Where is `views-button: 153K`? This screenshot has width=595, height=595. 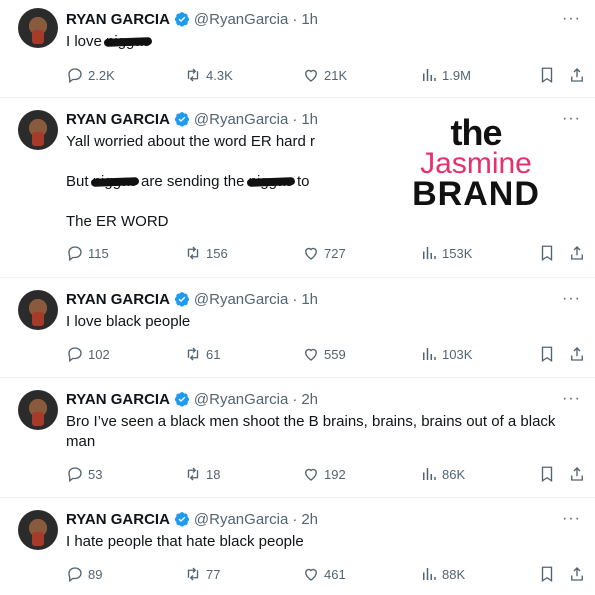
views-button: 153K is located at coordinates (446, 253).